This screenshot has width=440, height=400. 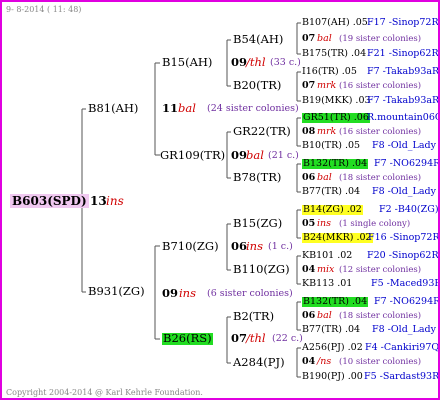 What do you see at coordinates (404, 237) in the screenshot?
I see `gen4-race-9: F16 -Sinop72R` at bounding box center [404, 237].